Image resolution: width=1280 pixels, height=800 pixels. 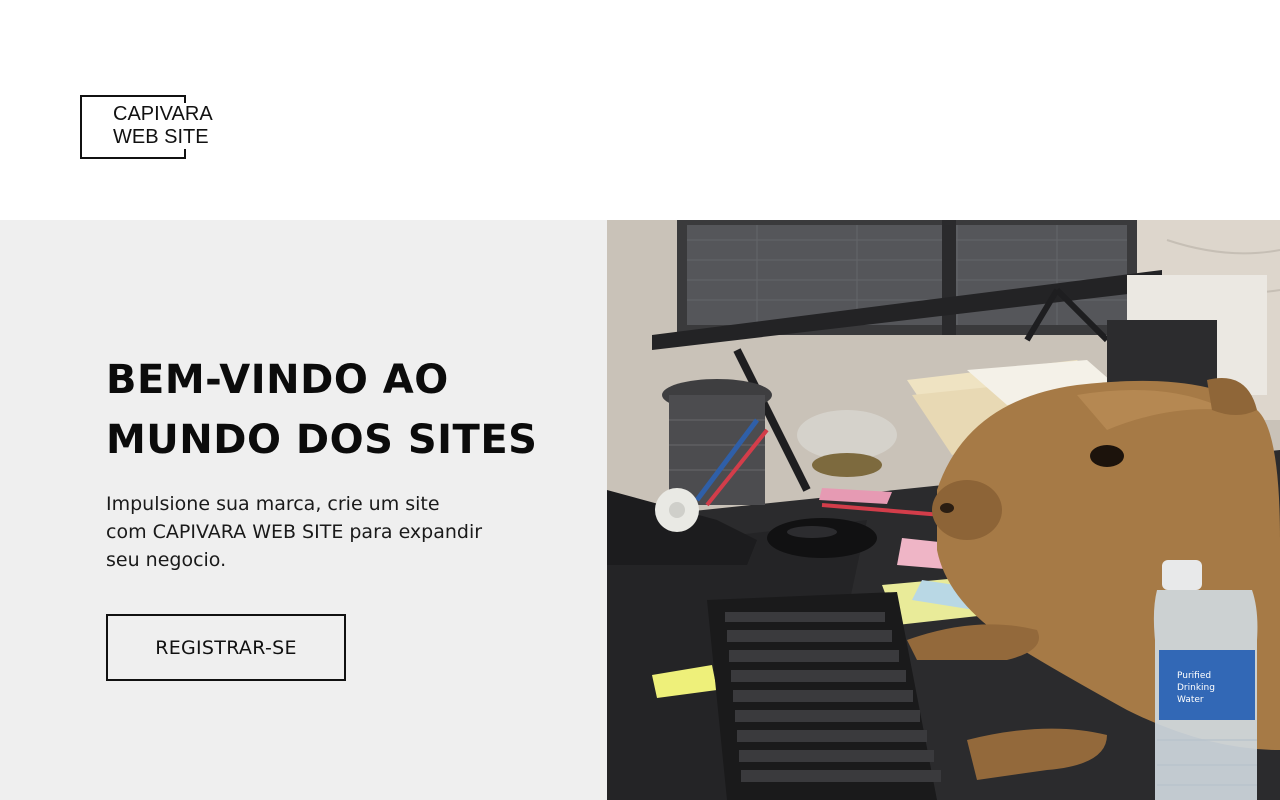 I want to click on logo-line-2: WEB SITE, so click(x=161, y=137).